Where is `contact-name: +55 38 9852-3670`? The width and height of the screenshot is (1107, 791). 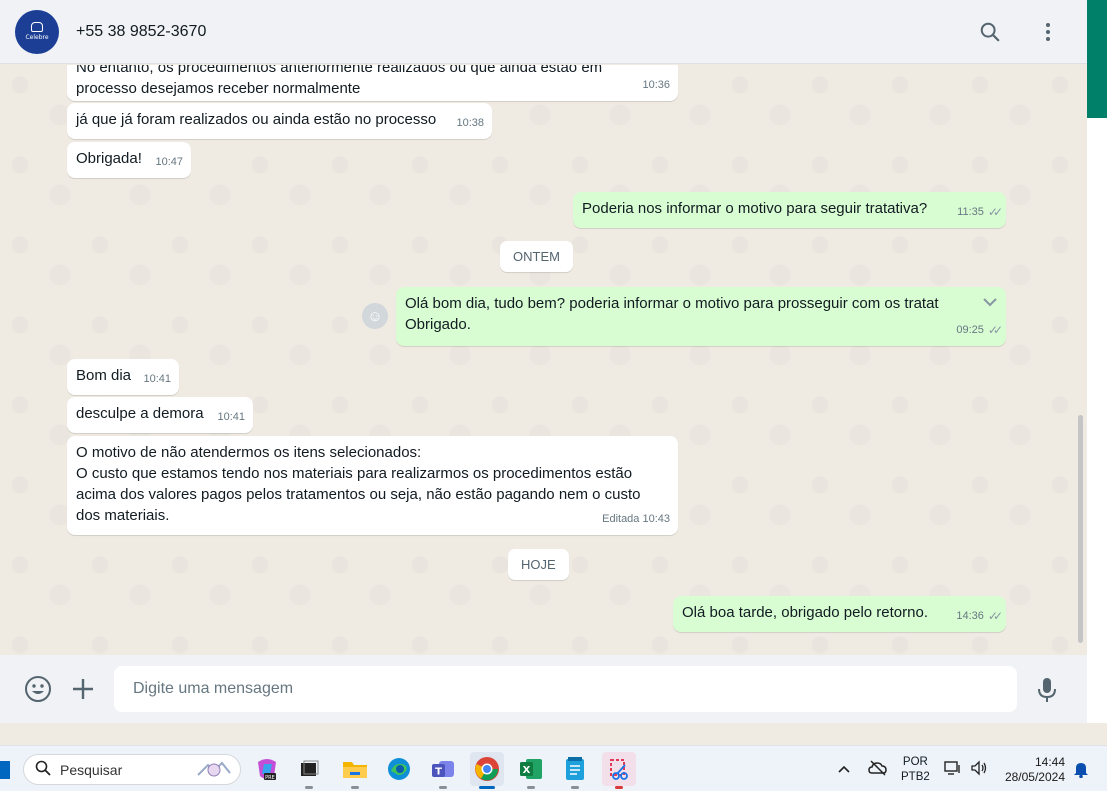
contact-name: +55 38 9852-3670 is located at coordinates (141, 32).